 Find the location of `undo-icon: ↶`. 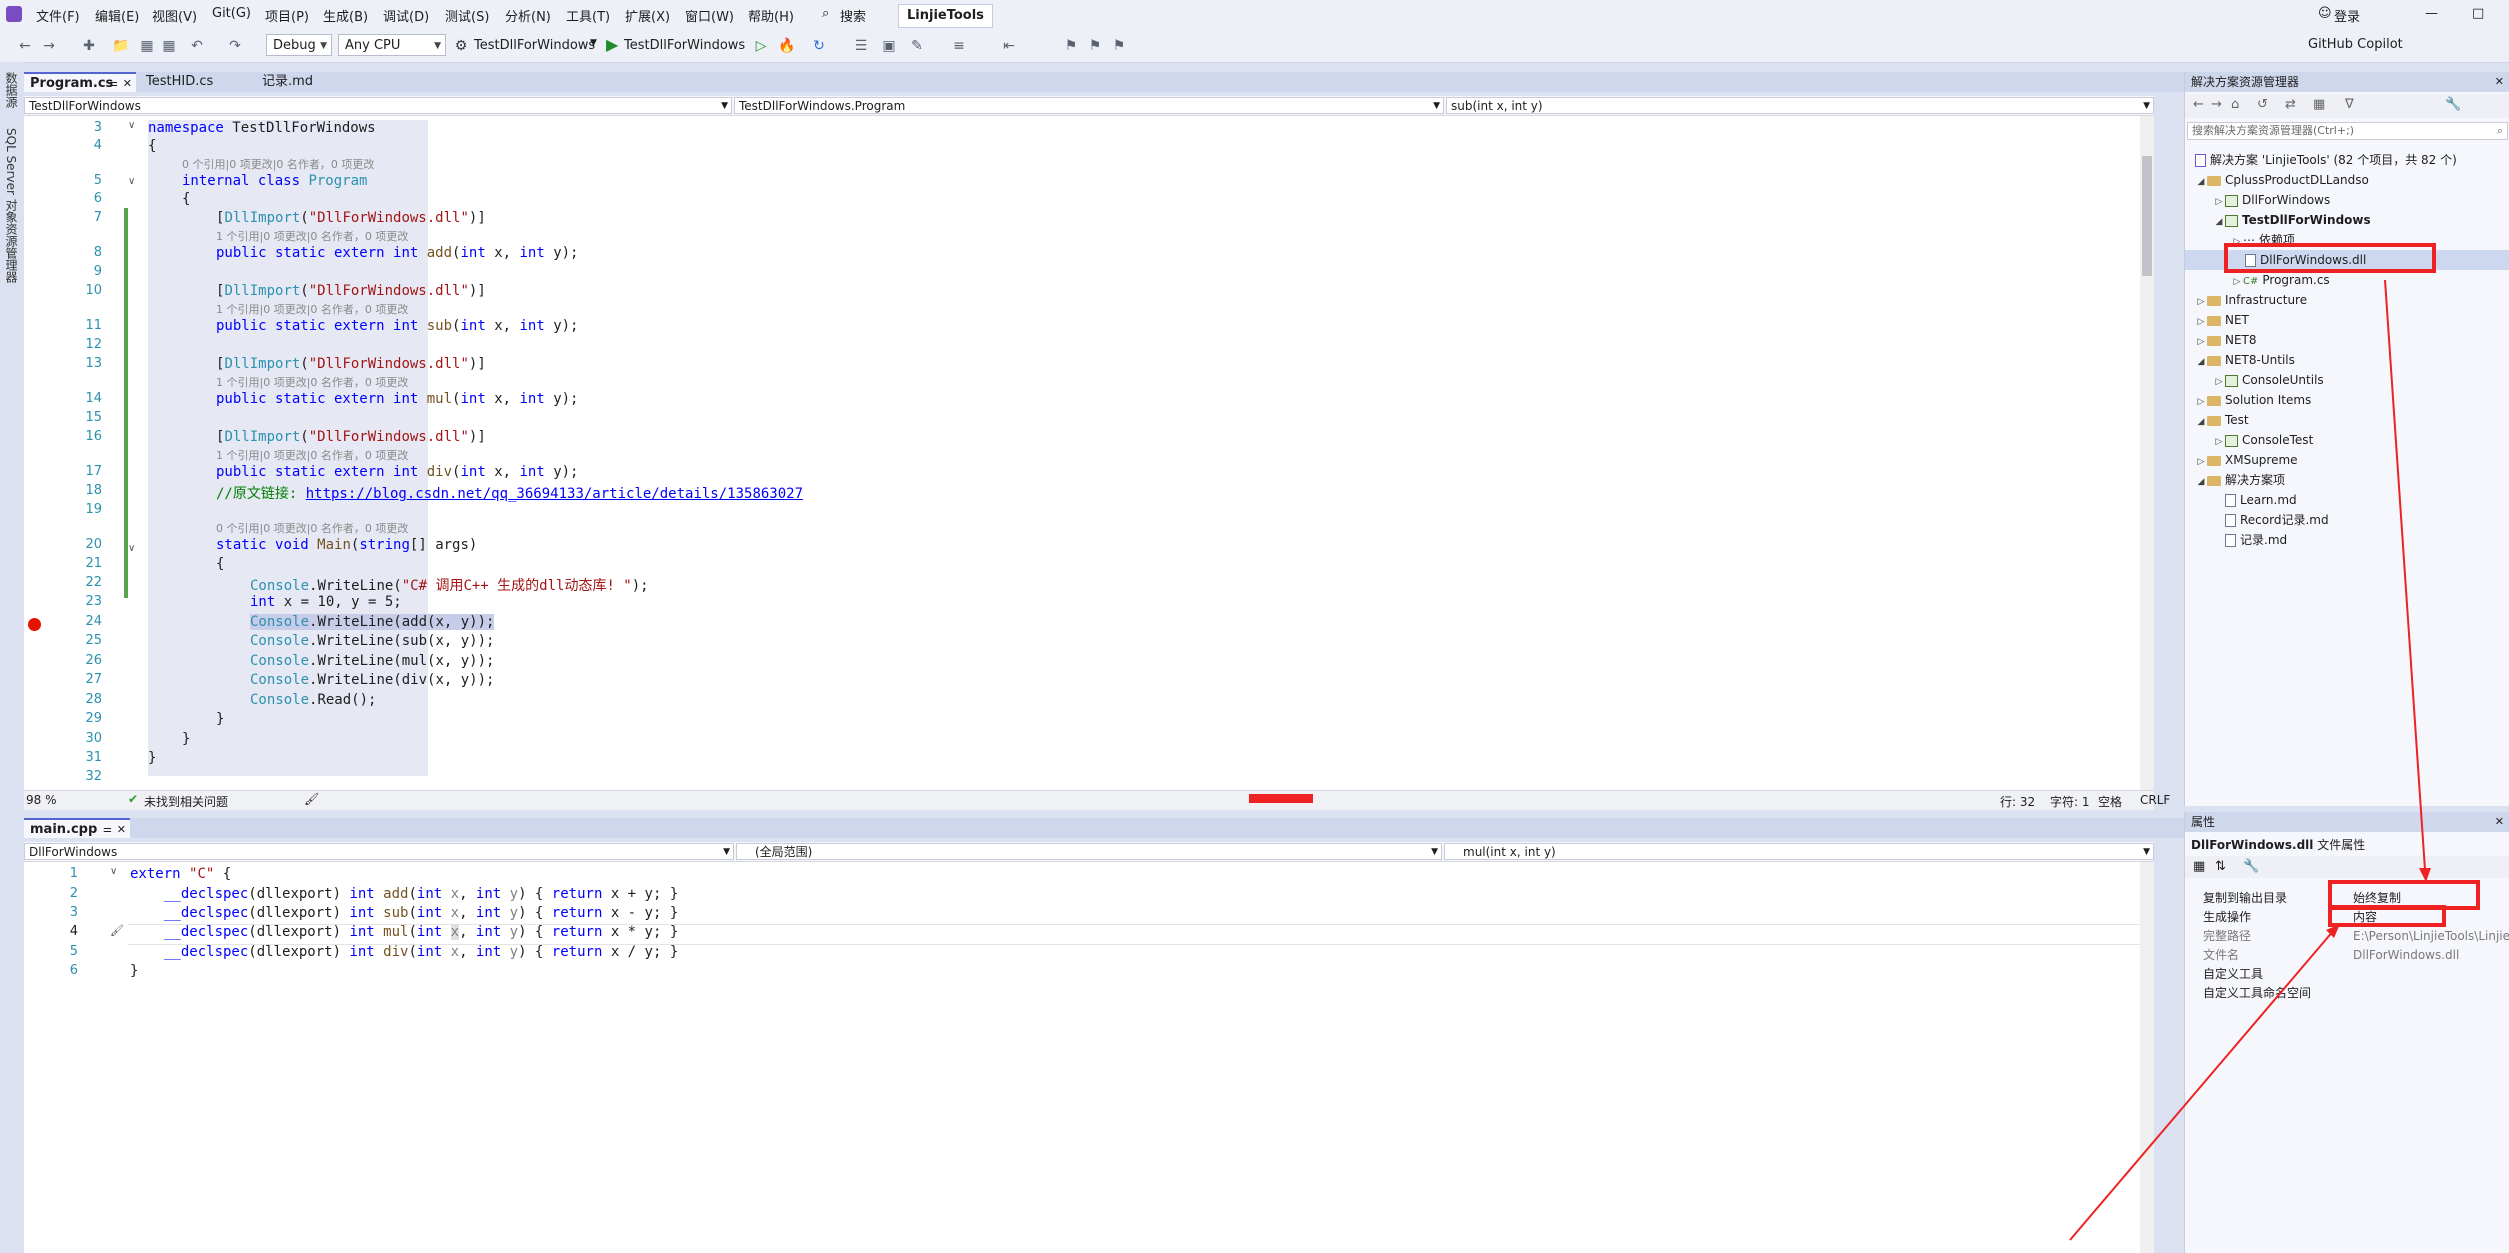

undo-icon: ↶ is located at coordinates (197, 46).